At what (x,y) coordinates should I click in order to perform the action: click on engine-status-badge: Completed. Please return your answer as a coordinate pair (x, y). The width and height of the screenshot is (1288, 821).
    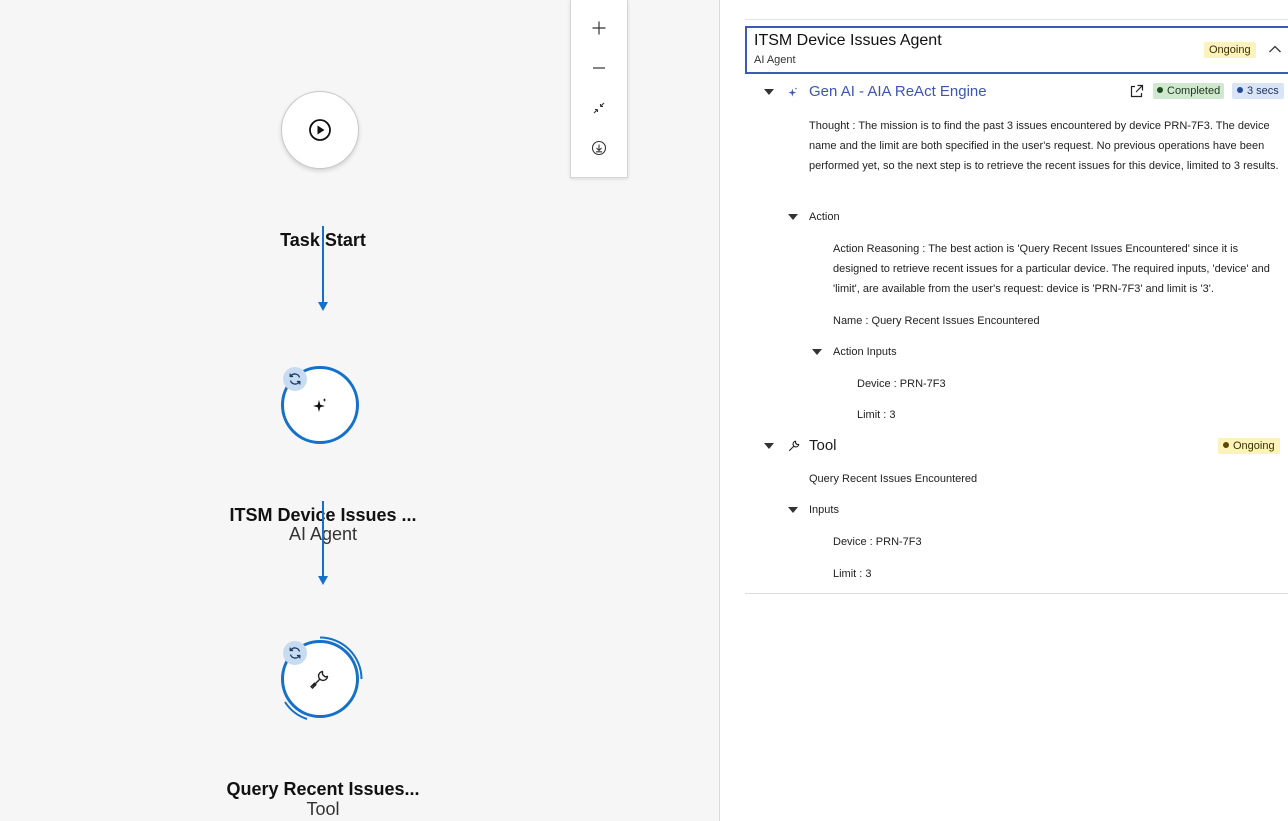
    Looking at the image, I should click on (1189, 91).